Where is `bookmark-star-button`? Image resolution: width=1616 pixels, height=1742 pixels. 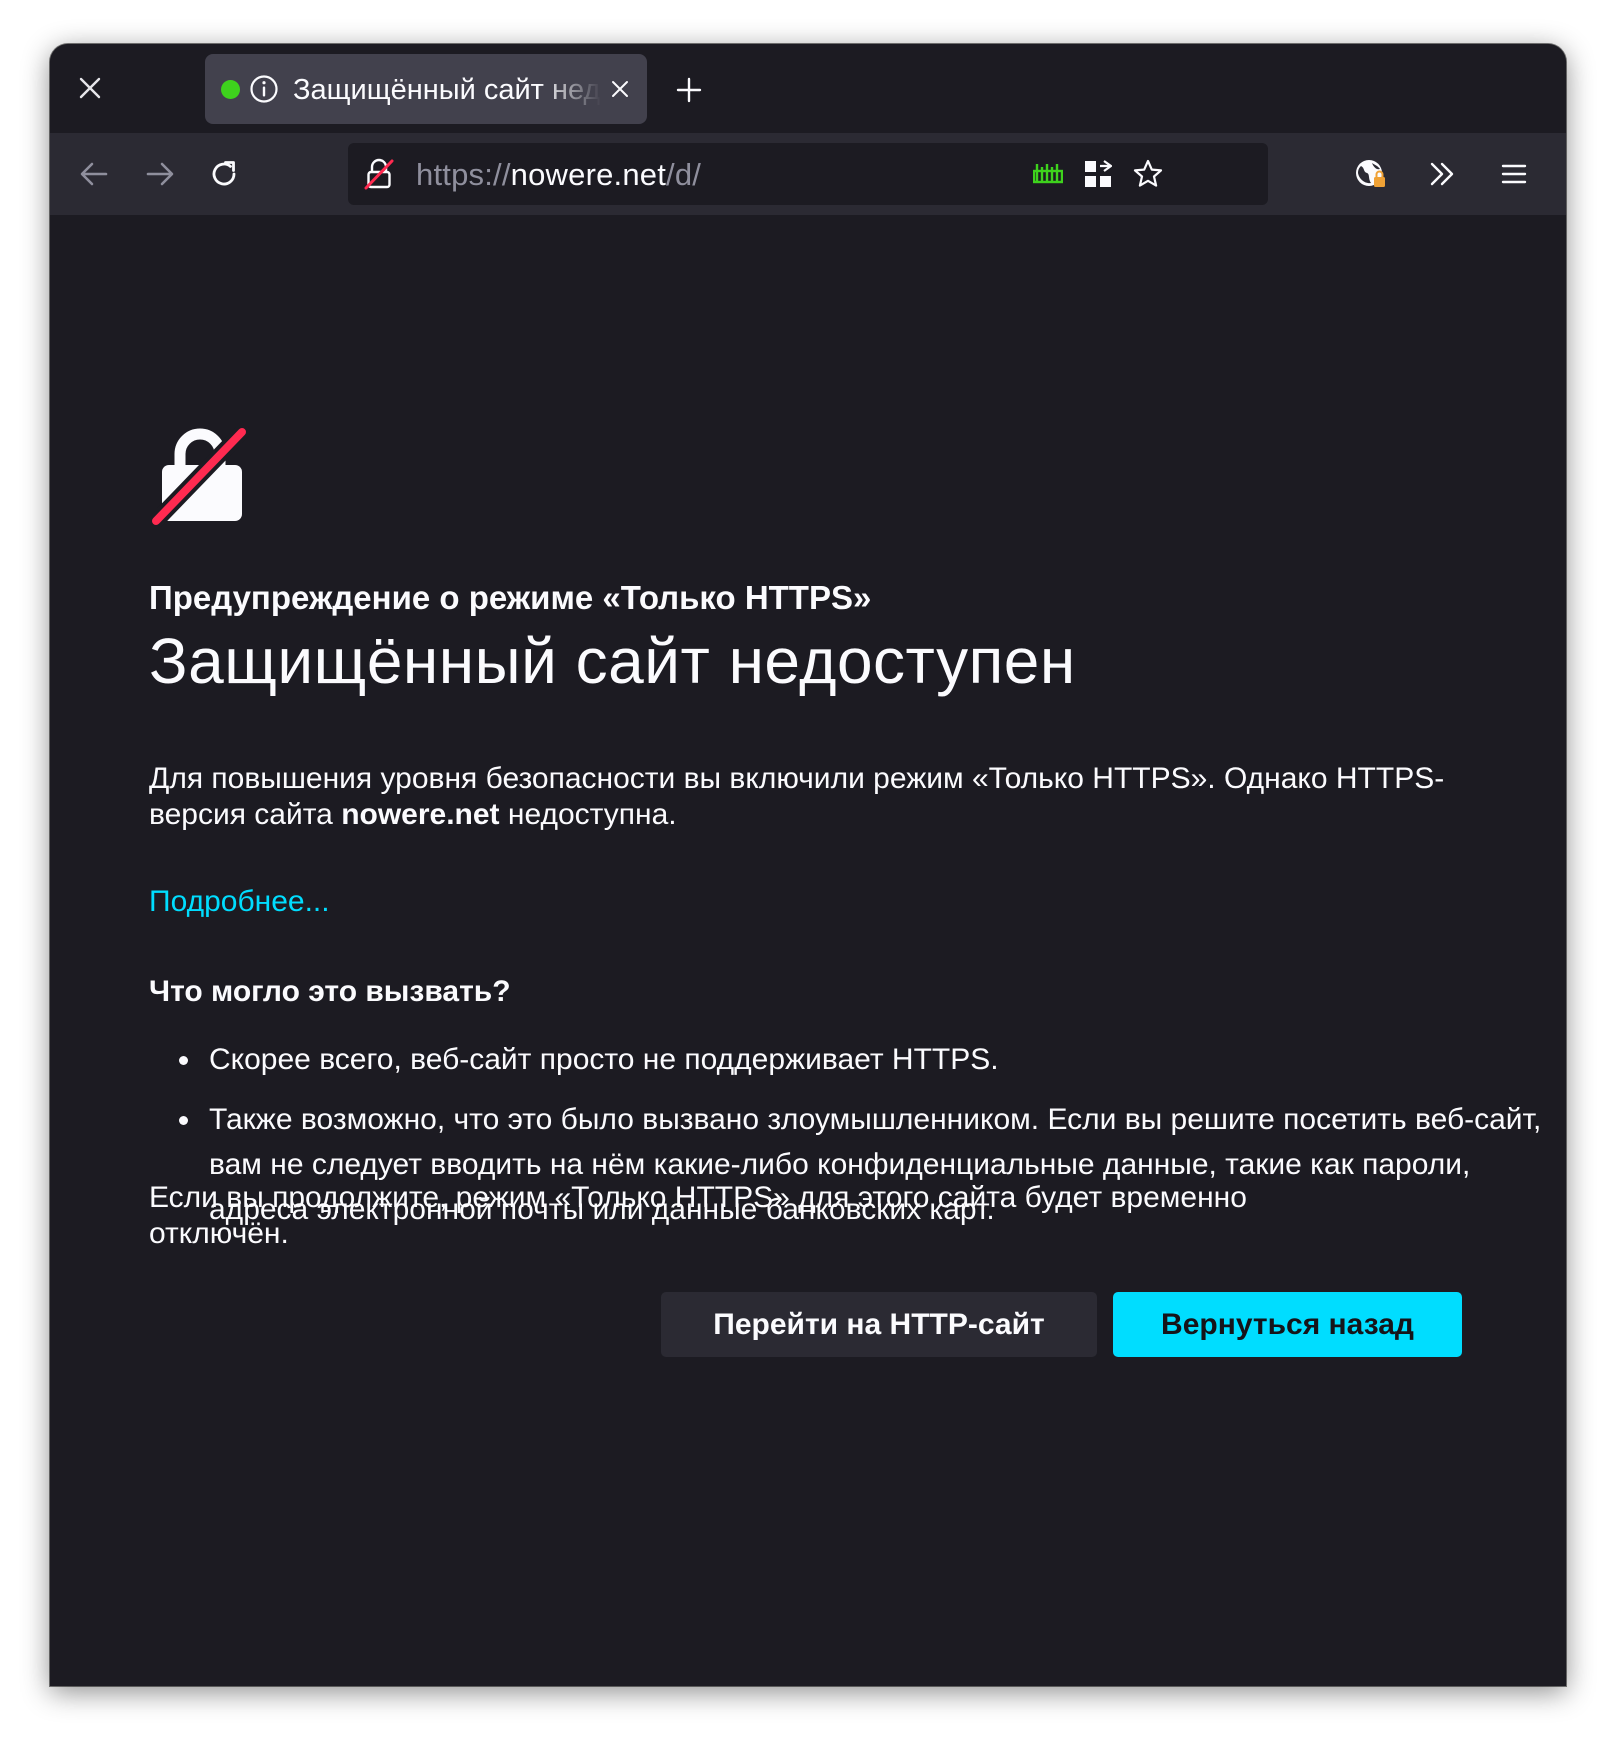
bookmark-star-button is located at coordinates (1148, 174).